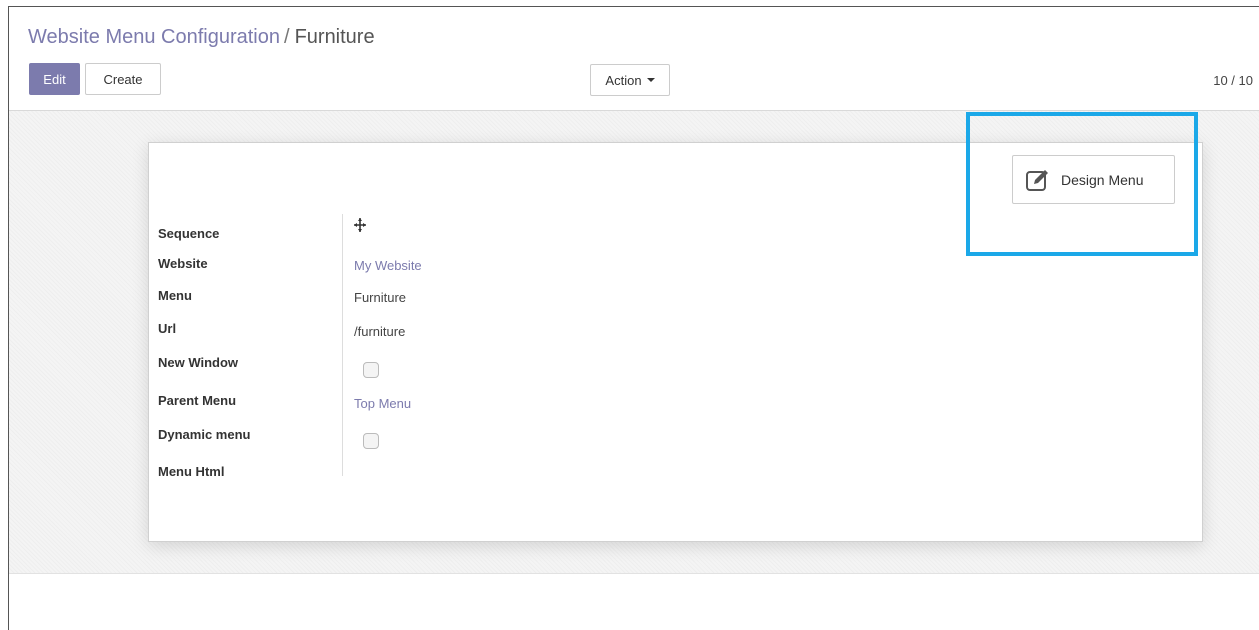 The image size is (1259, 630). I want to click on breadcrumb-parent-link: Website Menu Configuration, so click(154, 37).